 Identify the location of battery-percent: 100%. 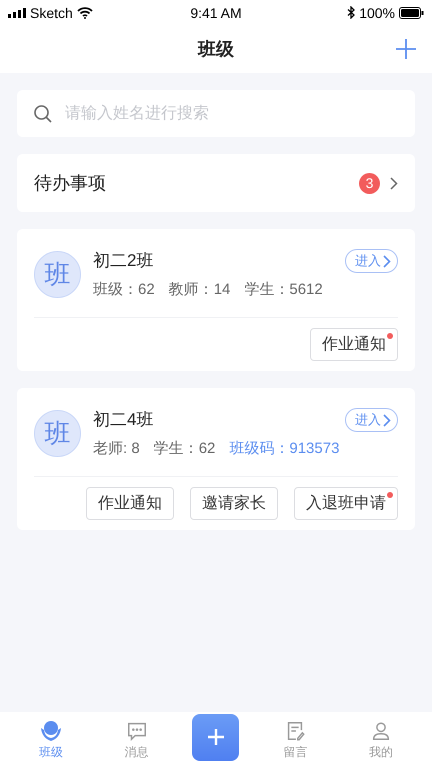
(377, 12).